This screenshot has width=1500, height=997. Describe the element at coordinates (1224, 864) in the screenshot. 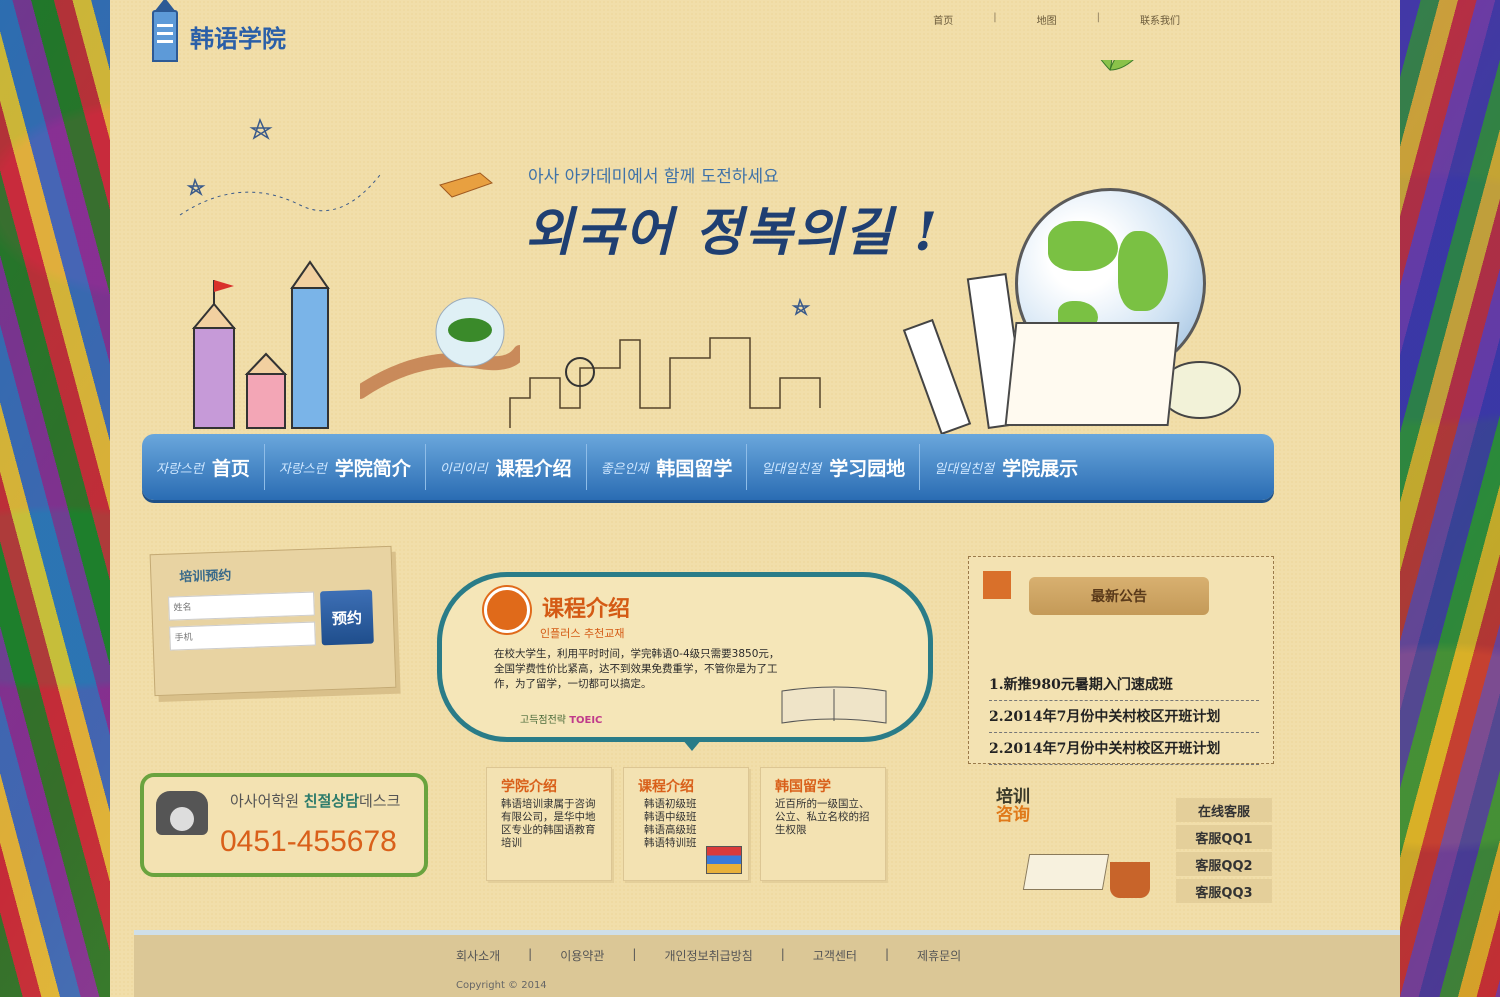

I see `qq2-button: 客服QQ2` at that location.